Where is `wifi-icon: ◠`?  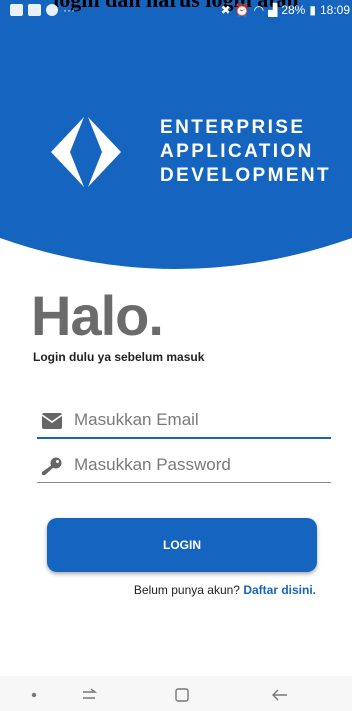
wifi-icon: ◠ is located at coordinates (259, 10).